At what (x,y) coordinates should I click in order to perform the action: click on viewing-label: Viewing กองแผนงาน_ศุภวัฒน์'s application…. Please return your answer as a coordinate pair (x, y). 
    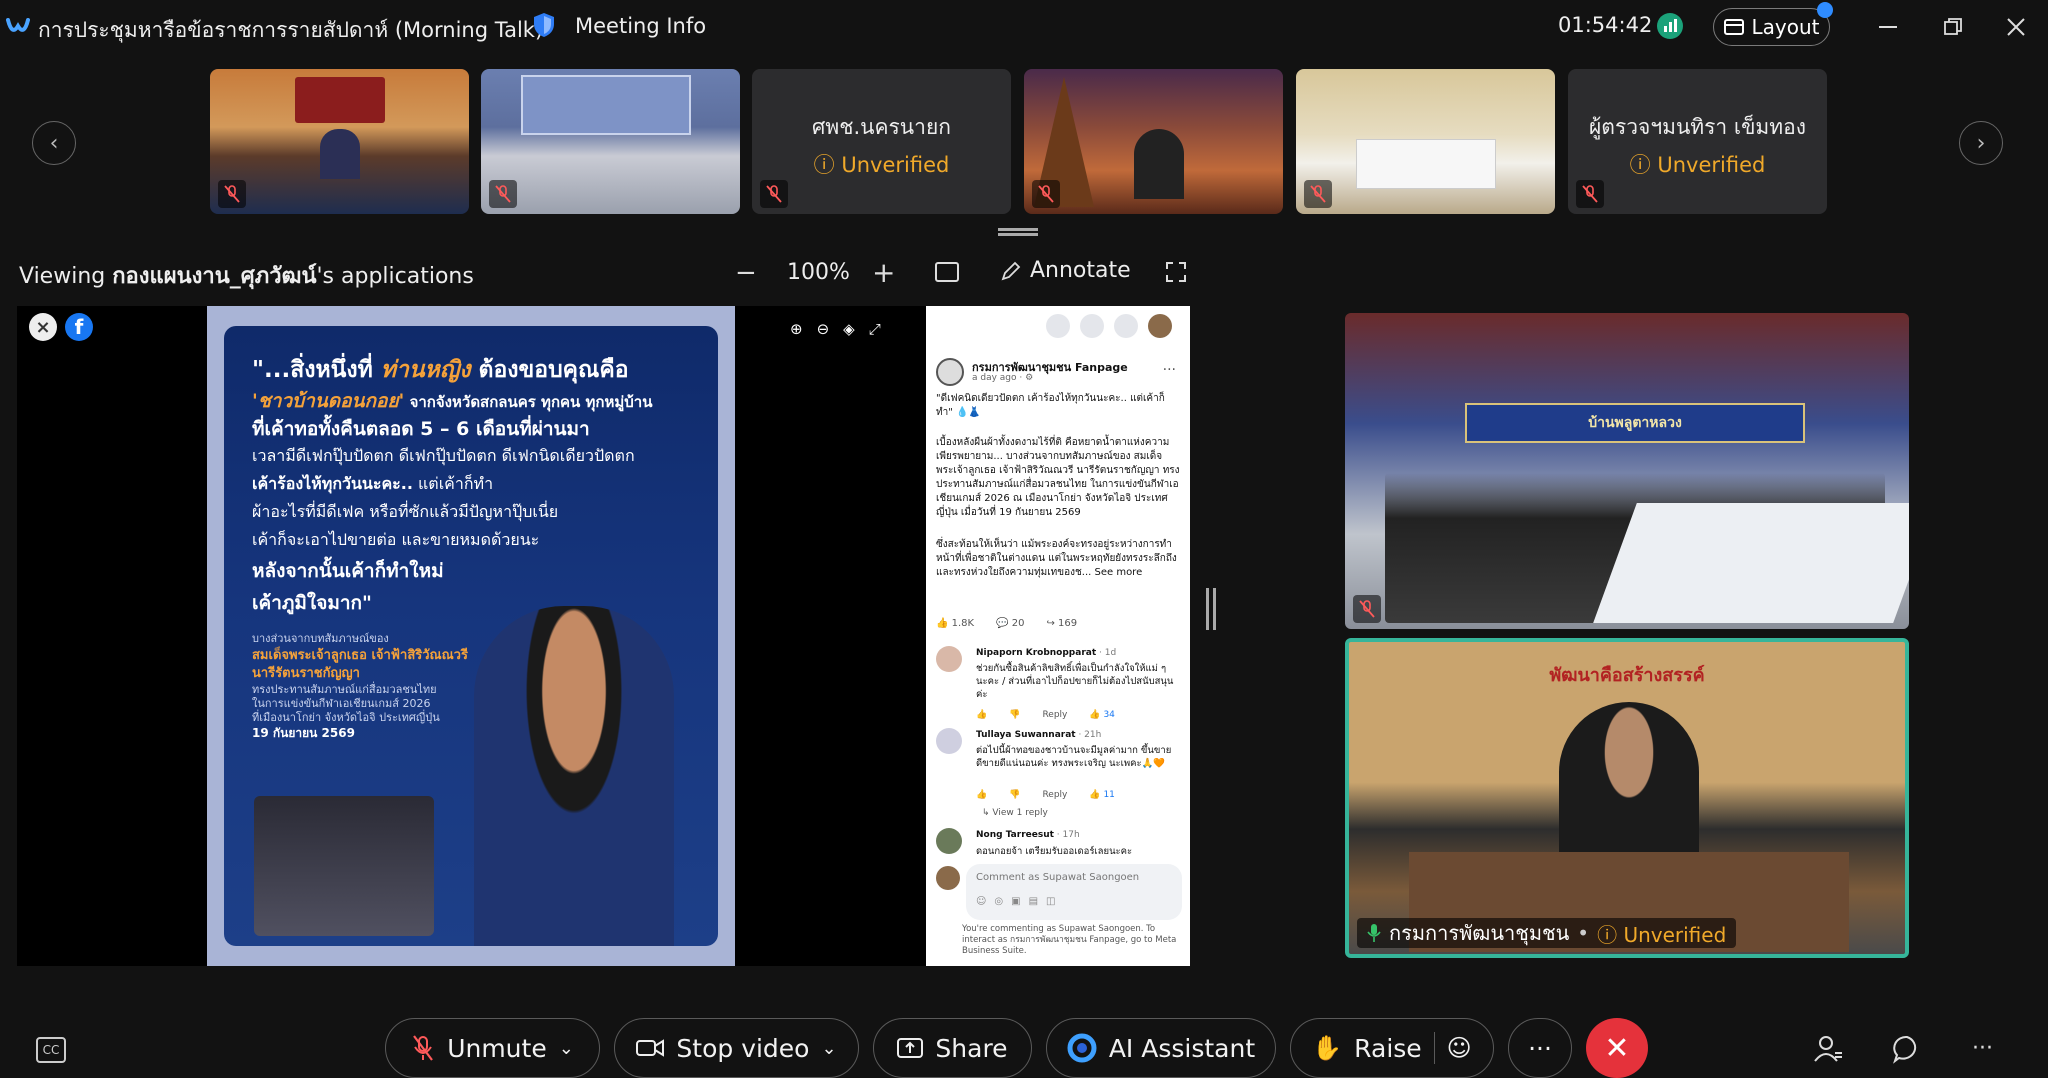
    Looking at the image, I should click on (246, 276).